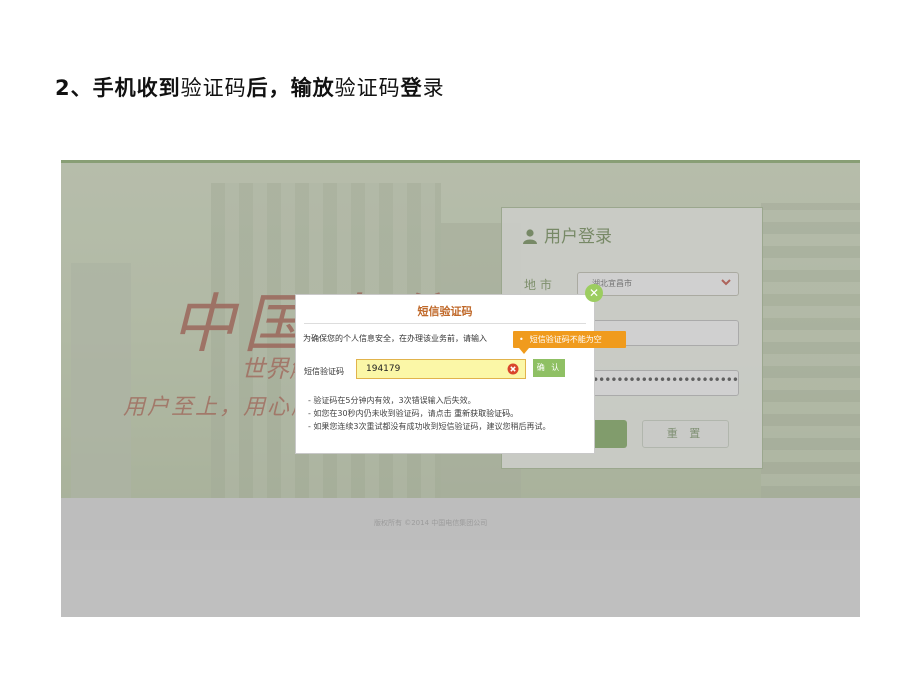  I want to click on note-item: - 如您在30秒内仍未收到验证码，请点击 重新获取验证码。, so click(413, 413).